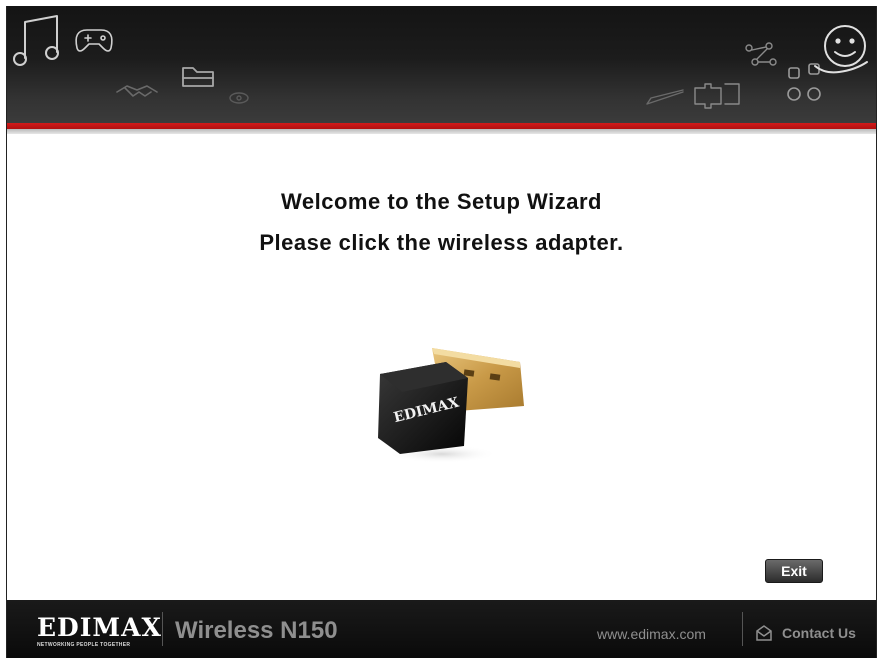 This screenshot has width=879, height=660. I want to click on handshake-icon, so click(137, 91).